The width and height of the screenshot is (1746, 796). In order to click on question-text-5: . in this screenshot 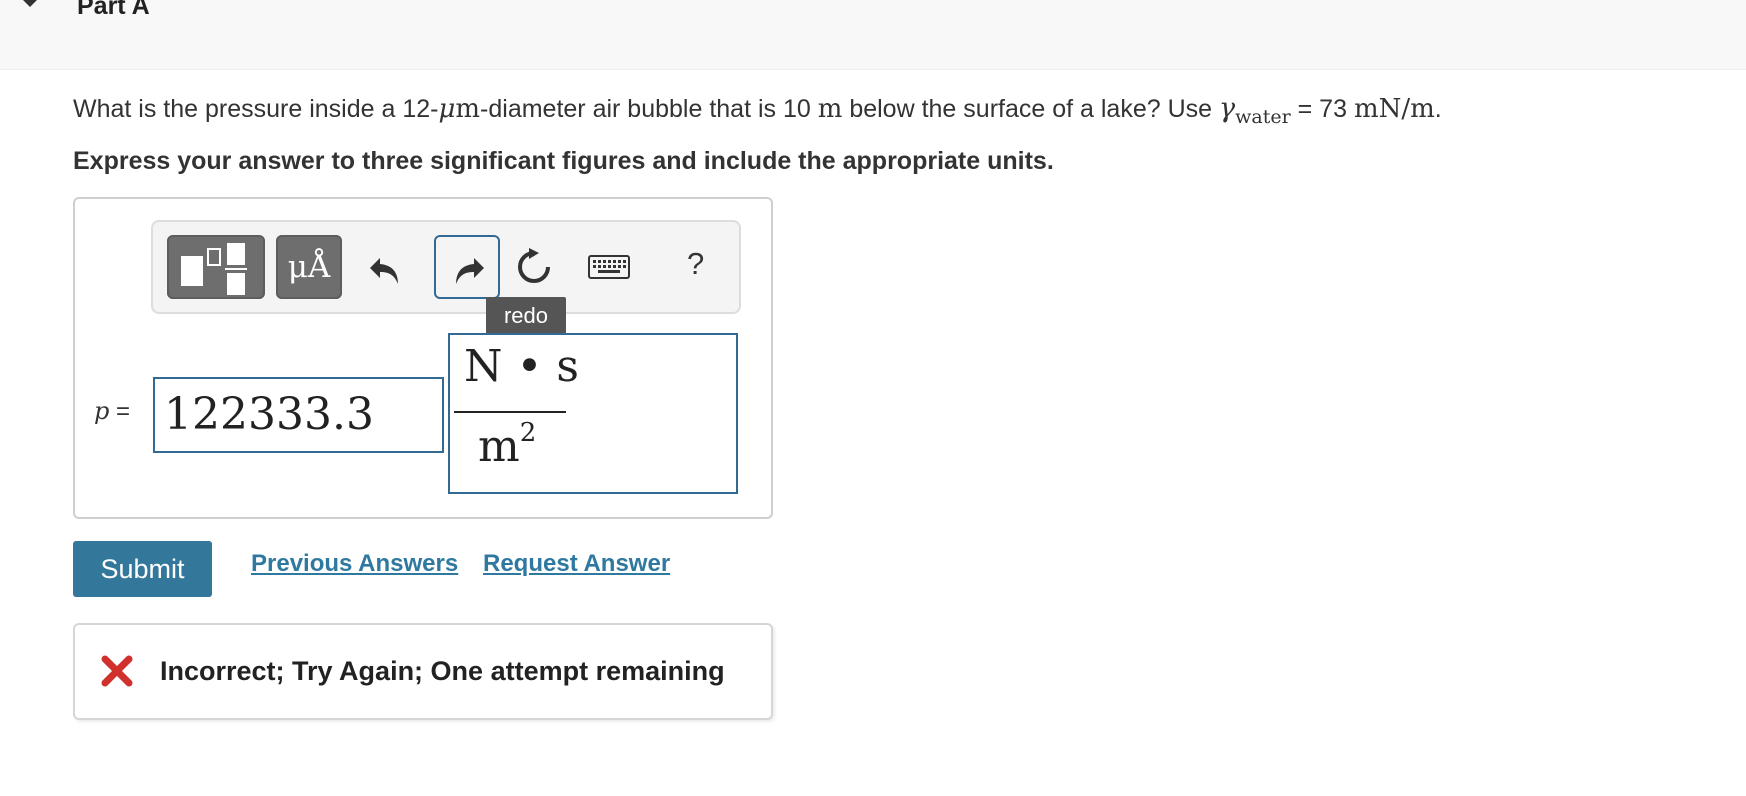, I will do `click(1438, 109)`.